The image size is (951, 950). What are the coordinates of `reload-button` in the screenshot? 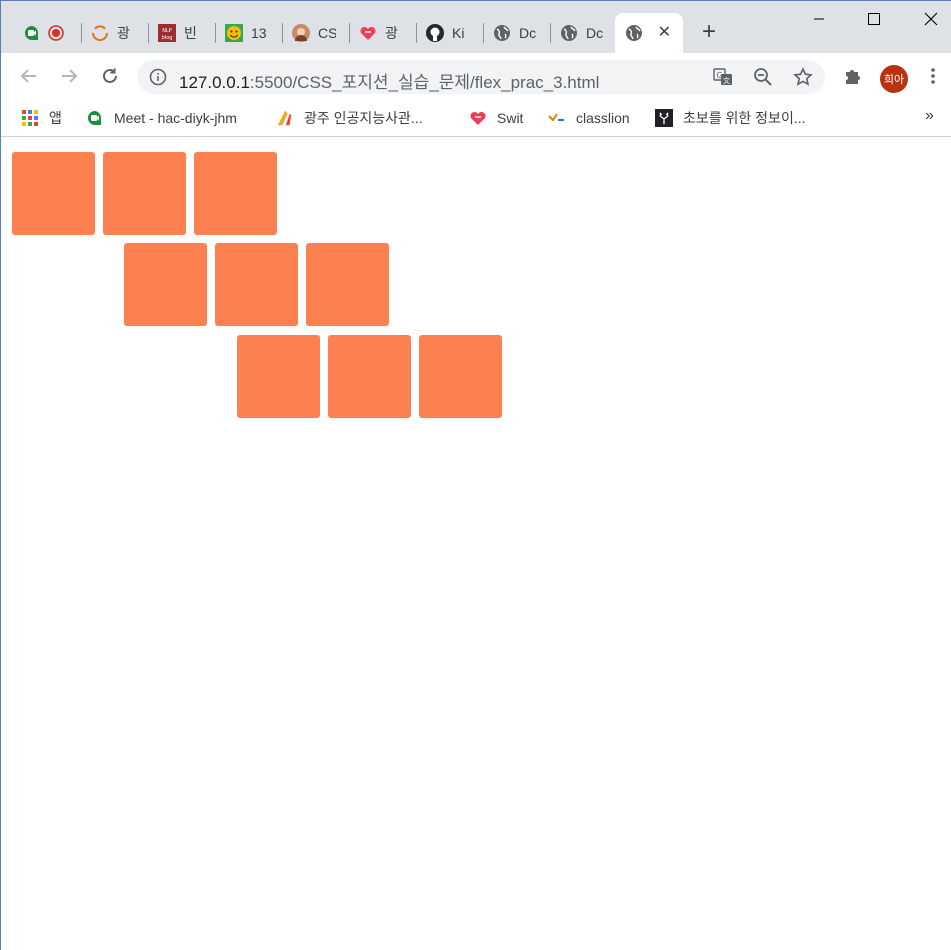 It's located at (110, 76).